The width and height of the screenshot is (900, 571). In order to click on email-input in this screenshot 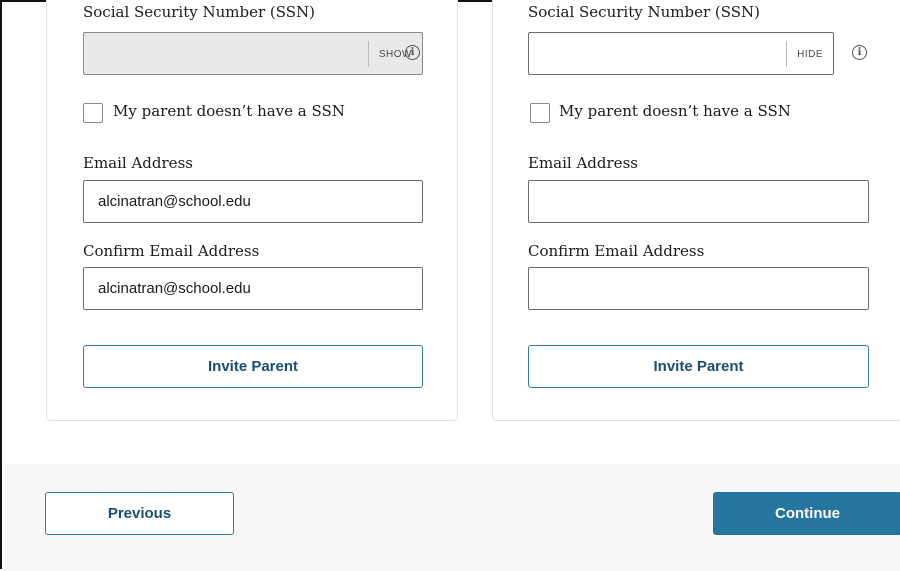, I will do `click(698, 201)`.